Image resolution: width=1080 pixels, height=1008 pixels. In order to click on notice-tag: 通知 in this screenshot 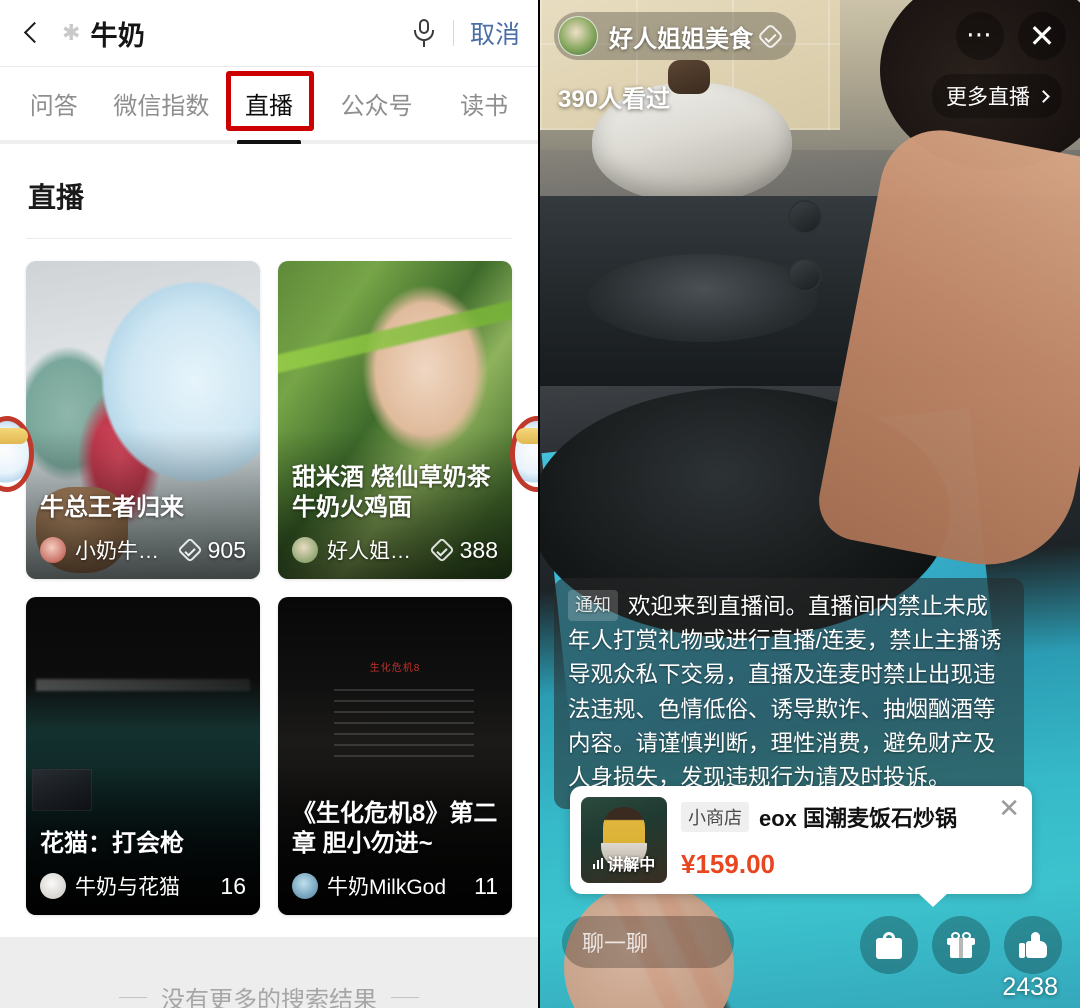, I will do `click(593, 606)`.